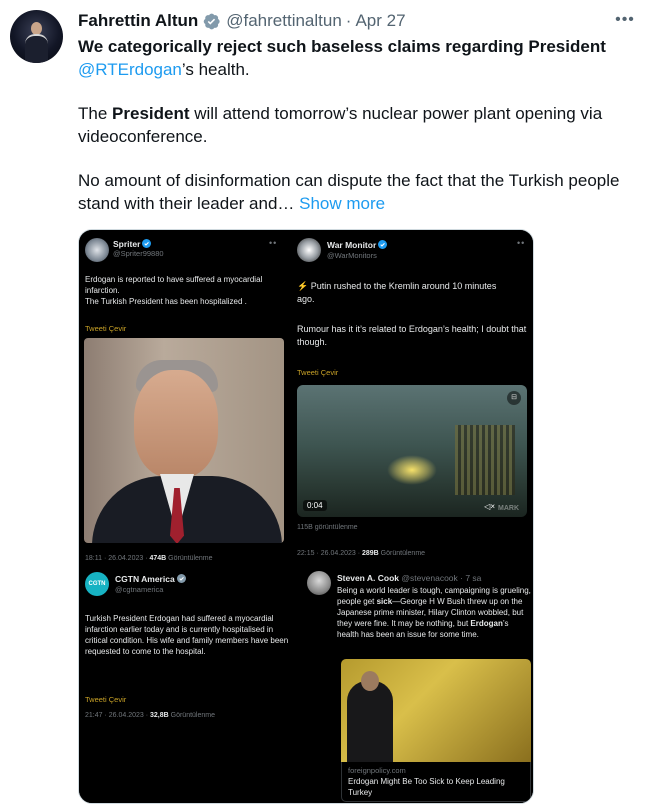 This screenshot has height=807, width=650. Describe the element at coordinates (327, 527) in the screenshot. I see `warmonitor-views: 115B görüntülenme` at that location.